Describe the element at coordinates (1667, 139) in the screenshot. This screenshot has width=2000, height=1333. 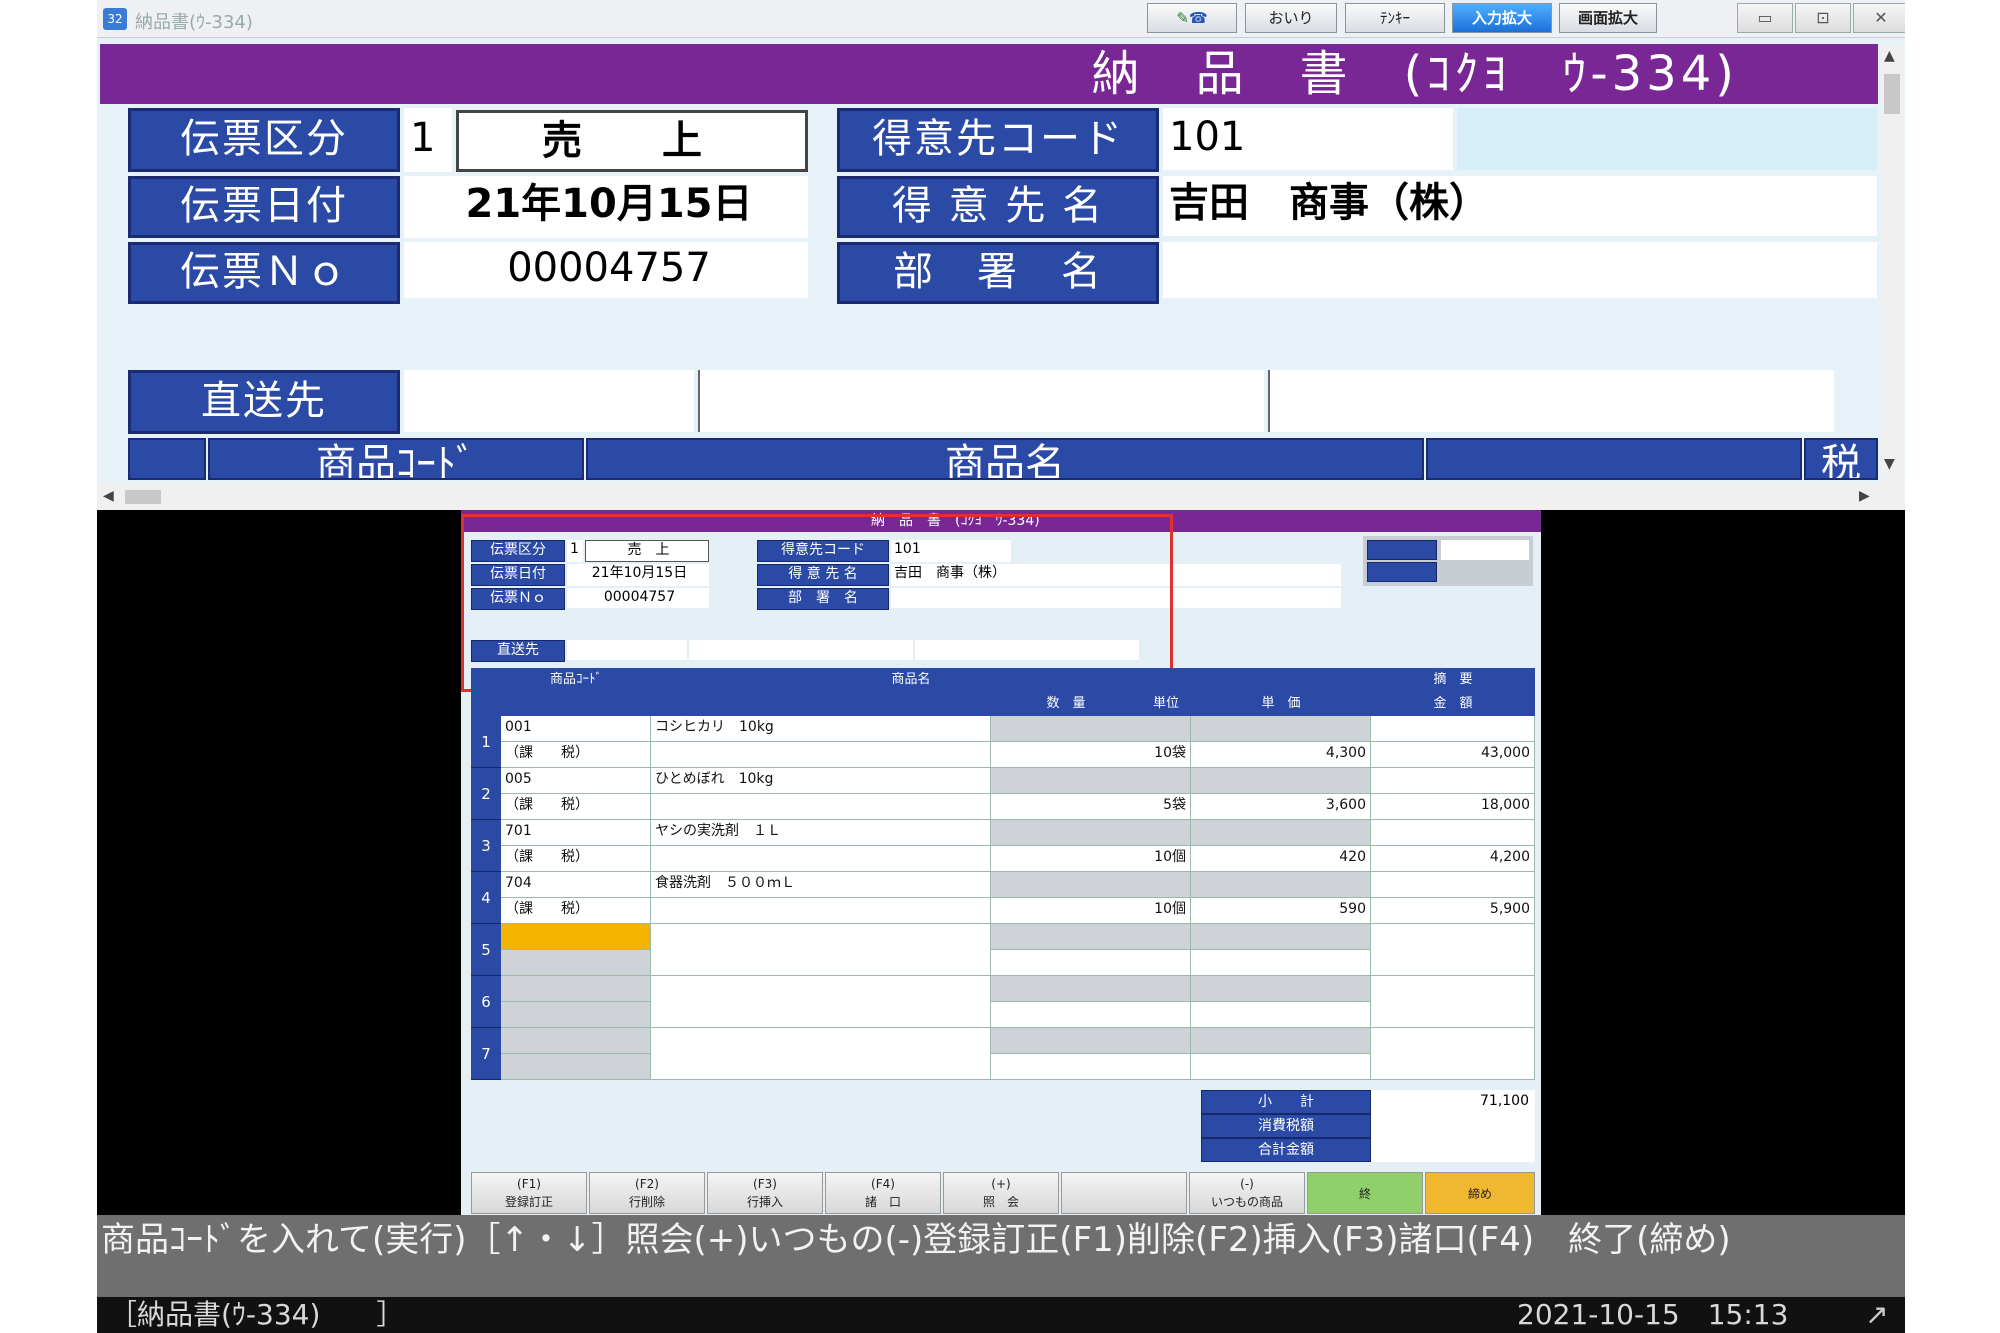
I see `tokuisaki-code-extra` at that location.